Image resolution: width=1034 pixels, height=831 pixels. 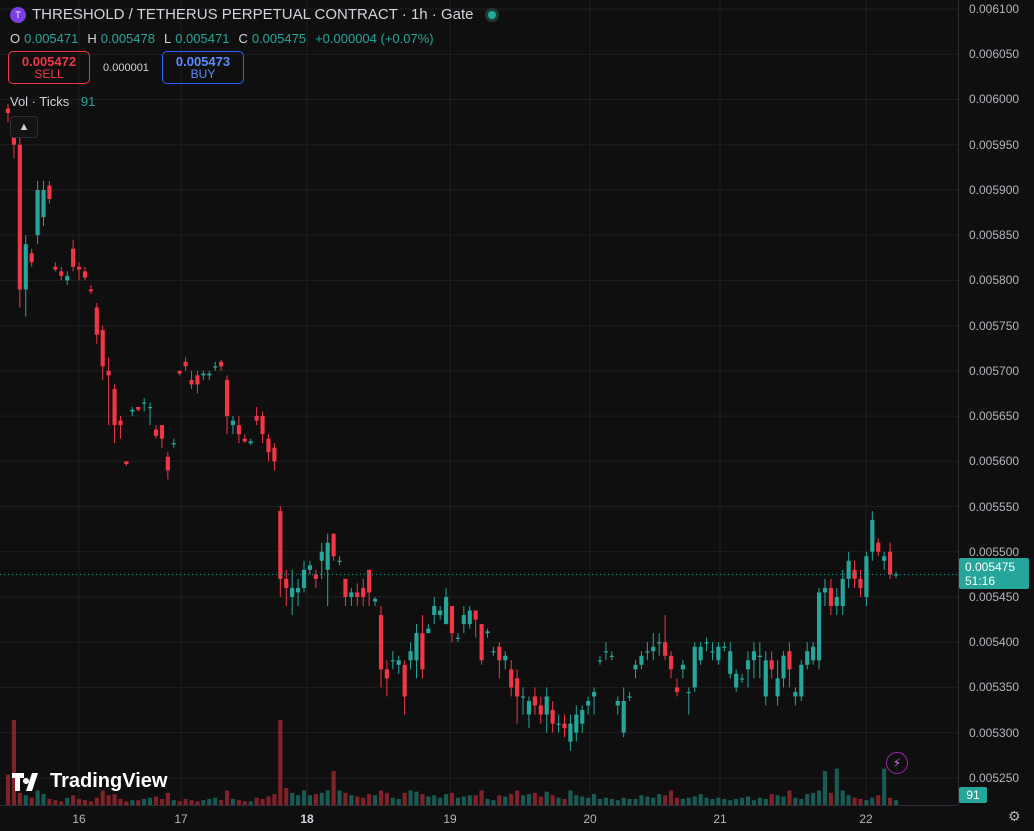 What do you see at coordinates (202, 38) in the screenshot?
I see `low-value: 0.005471` at bounding box center [202, 38].